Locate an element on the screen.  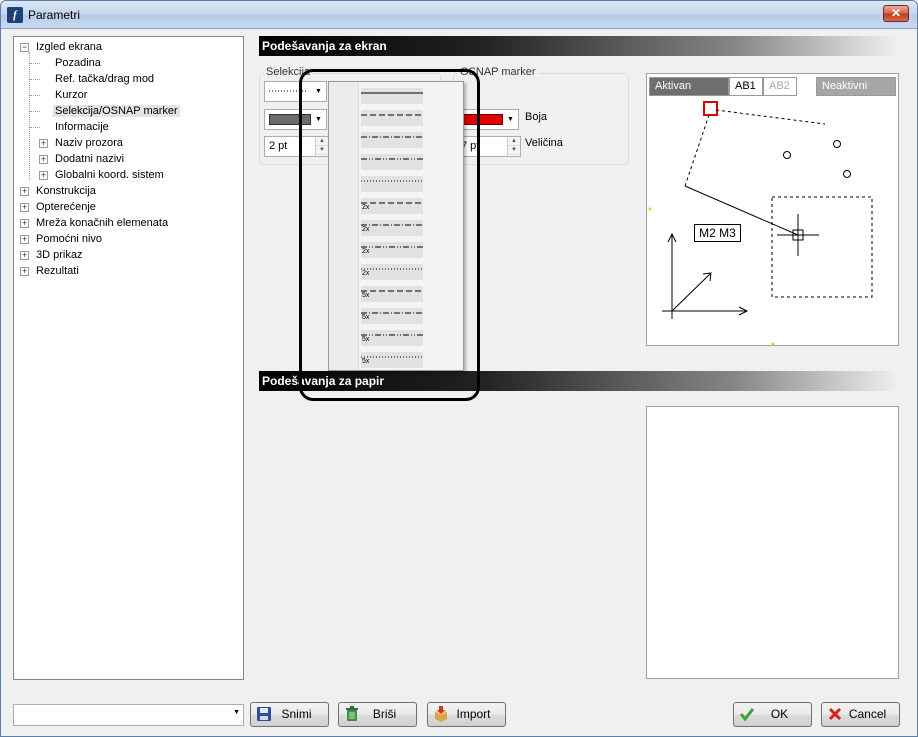
collapse-icon: − is located at coordinates (24, 47).